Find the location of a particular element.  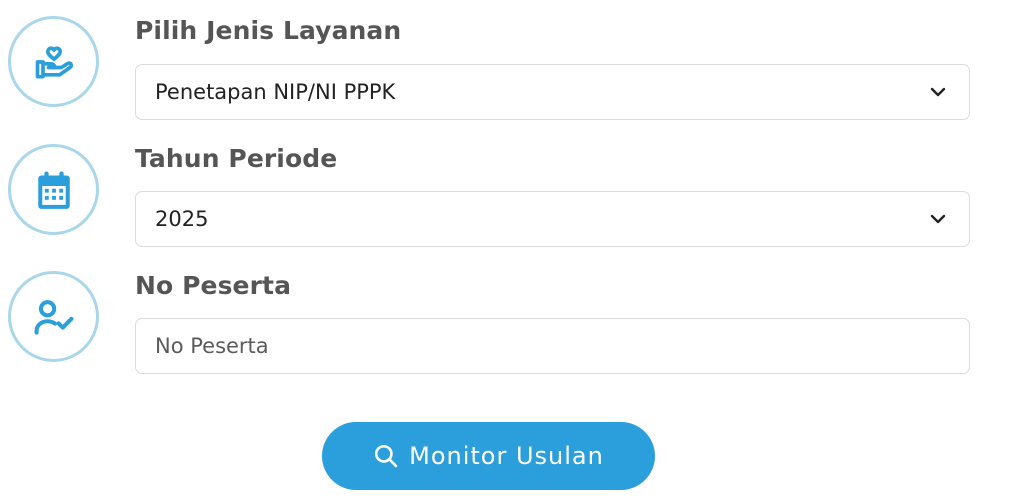

participant-no-input is located at coordinates (552, 346).